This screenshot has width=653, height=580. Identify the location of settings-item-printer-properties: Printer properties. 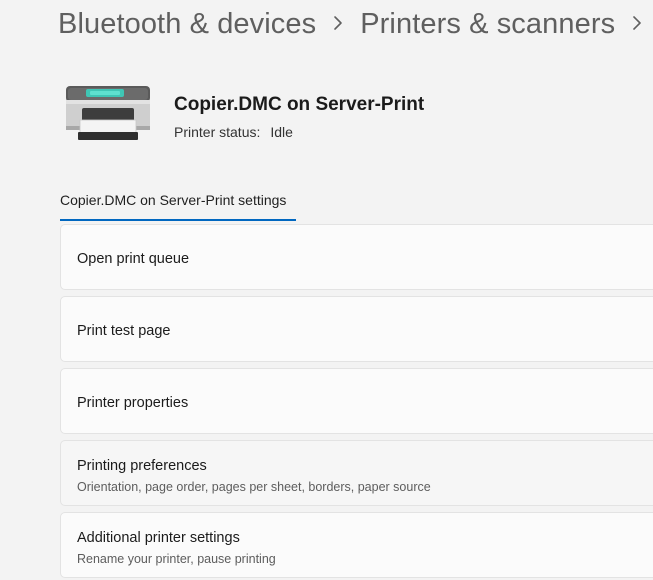
(356, 401).